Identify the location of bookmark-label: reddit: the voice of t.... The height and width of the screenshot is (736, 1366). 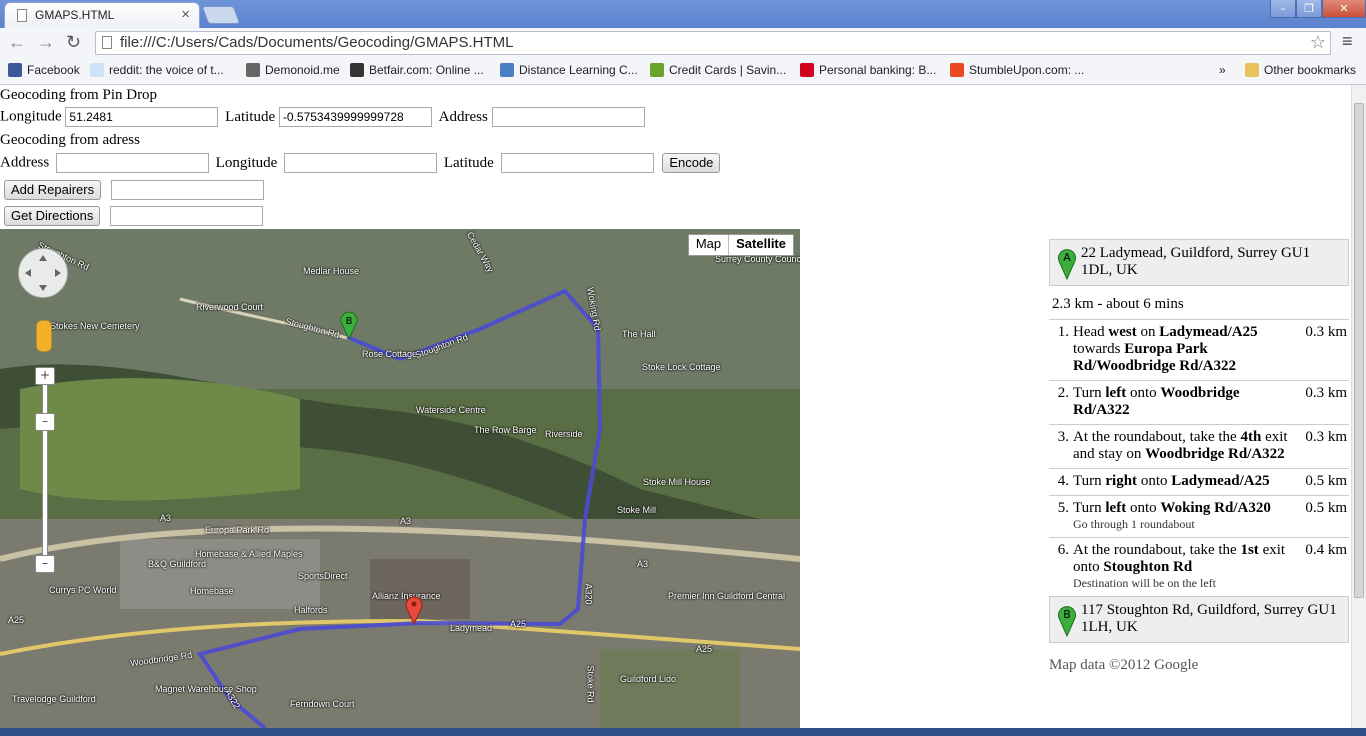
(166, 70).